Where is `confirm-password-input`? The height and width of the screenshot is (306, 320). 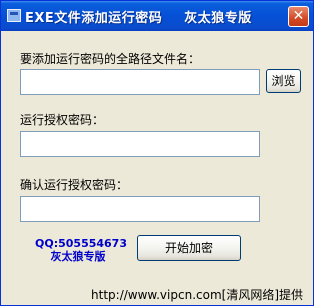 confirm-password-input is located at coordinates (140, 209).